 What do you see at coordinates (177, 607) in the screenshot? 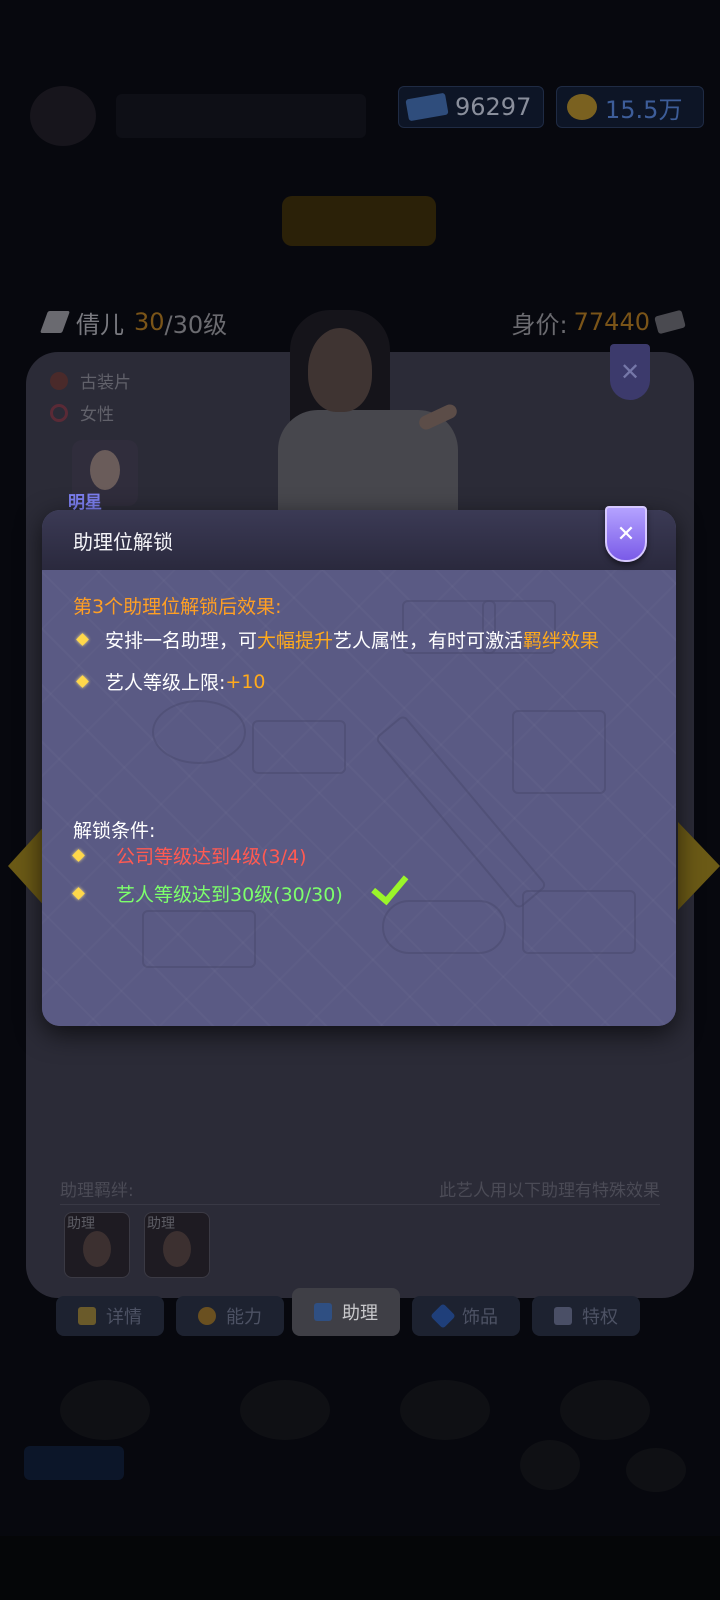
I see `unlock-effect-title: 第3个助理位解锁后效果:` at bounding box center [177, 607].